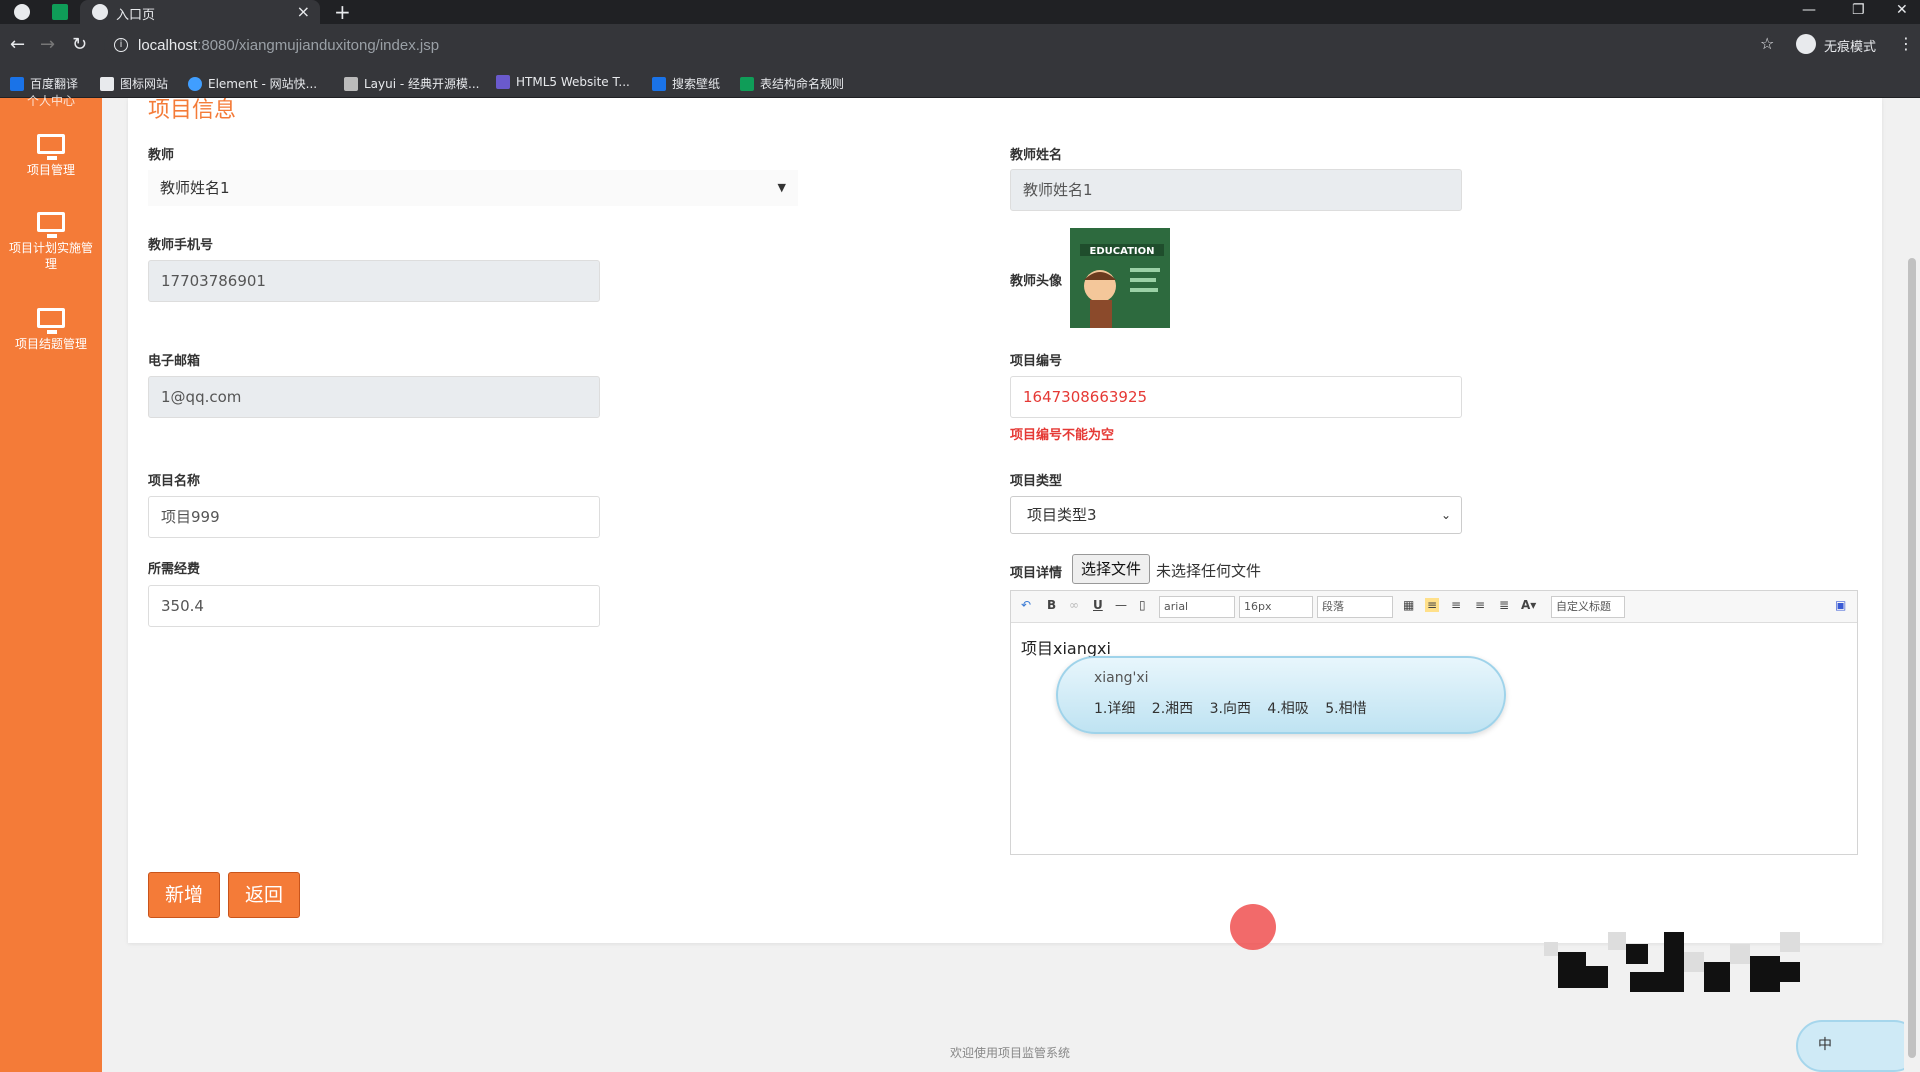 Image resolution: width=1920 pixels, height=1072 pixels. What do you see at coordinates (1197, 607) in the screenshot?
I see `font-family-select: arial` at bounding box center [1197, 607].